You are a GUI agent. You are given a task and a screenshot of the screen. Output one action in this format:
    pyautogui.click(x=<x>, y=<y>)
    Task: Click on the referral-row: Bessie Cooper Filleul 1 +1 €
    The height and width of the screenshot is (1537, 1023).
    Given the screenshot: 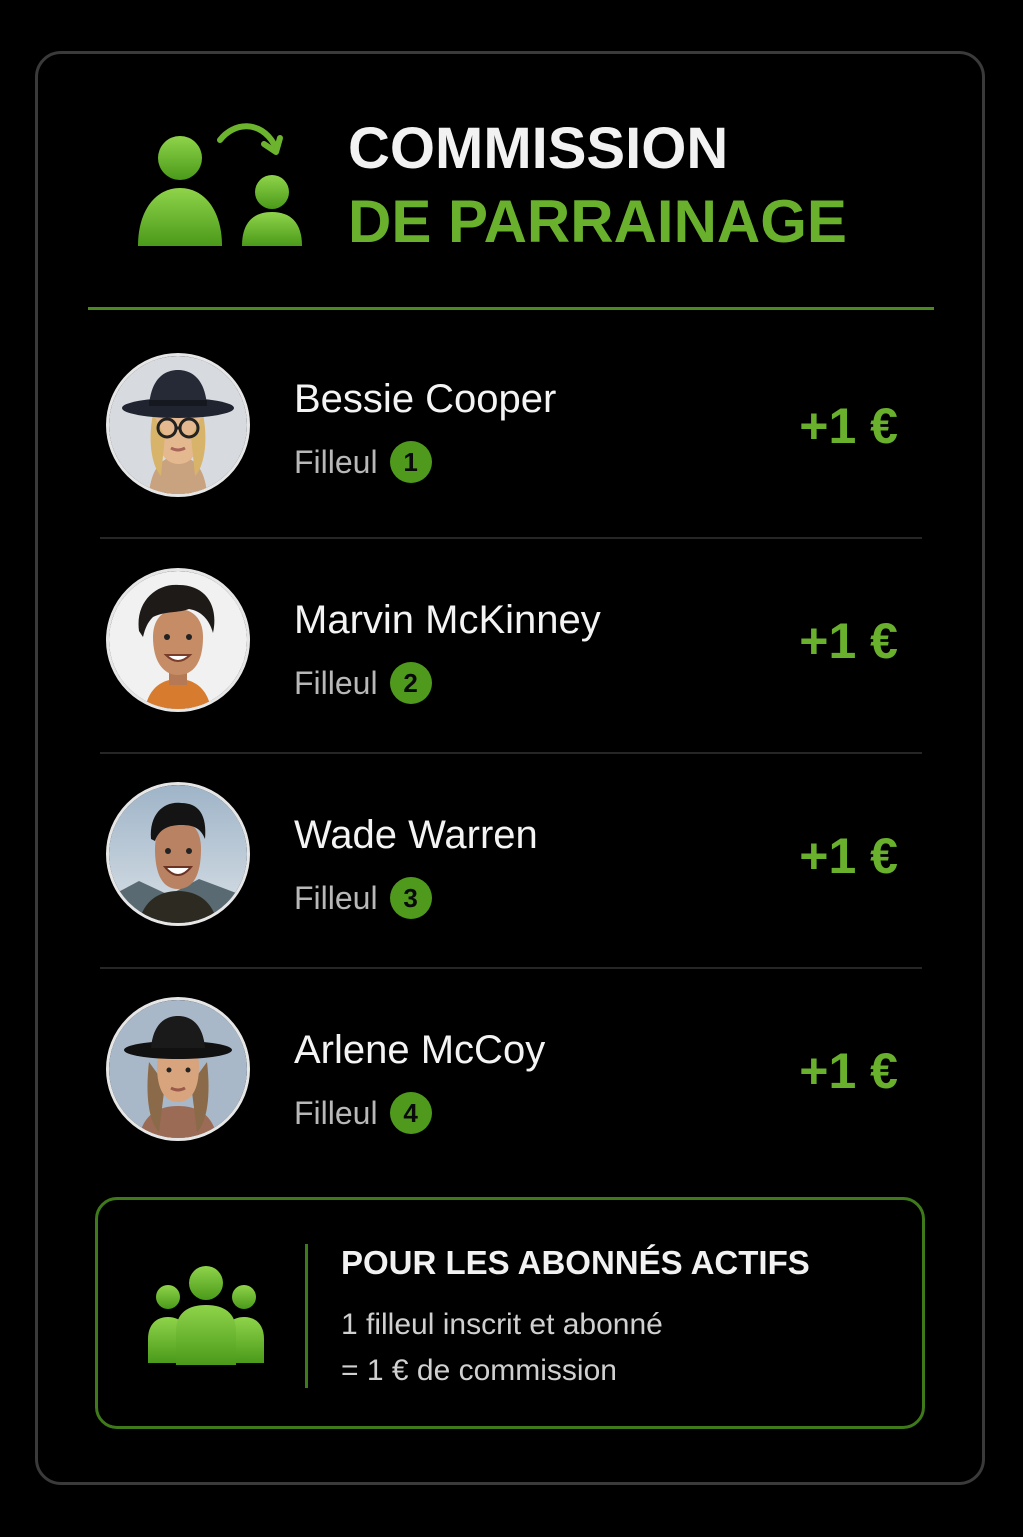 What is the action you would take?
    pyautogui.click(x=511, y=432)
    